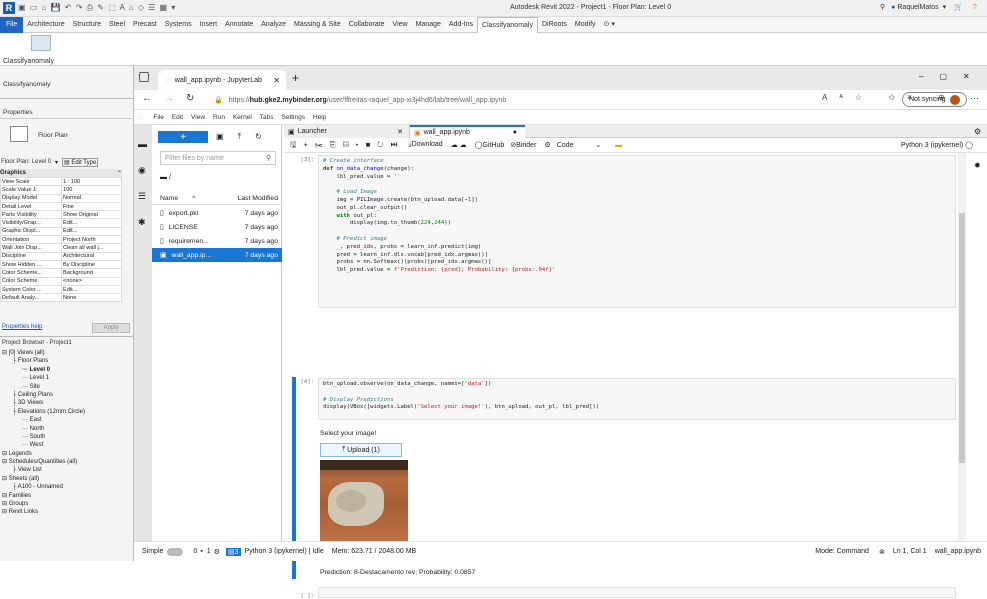  I want to click on ribbon-tab: Add-Ins, so click(461, 25).